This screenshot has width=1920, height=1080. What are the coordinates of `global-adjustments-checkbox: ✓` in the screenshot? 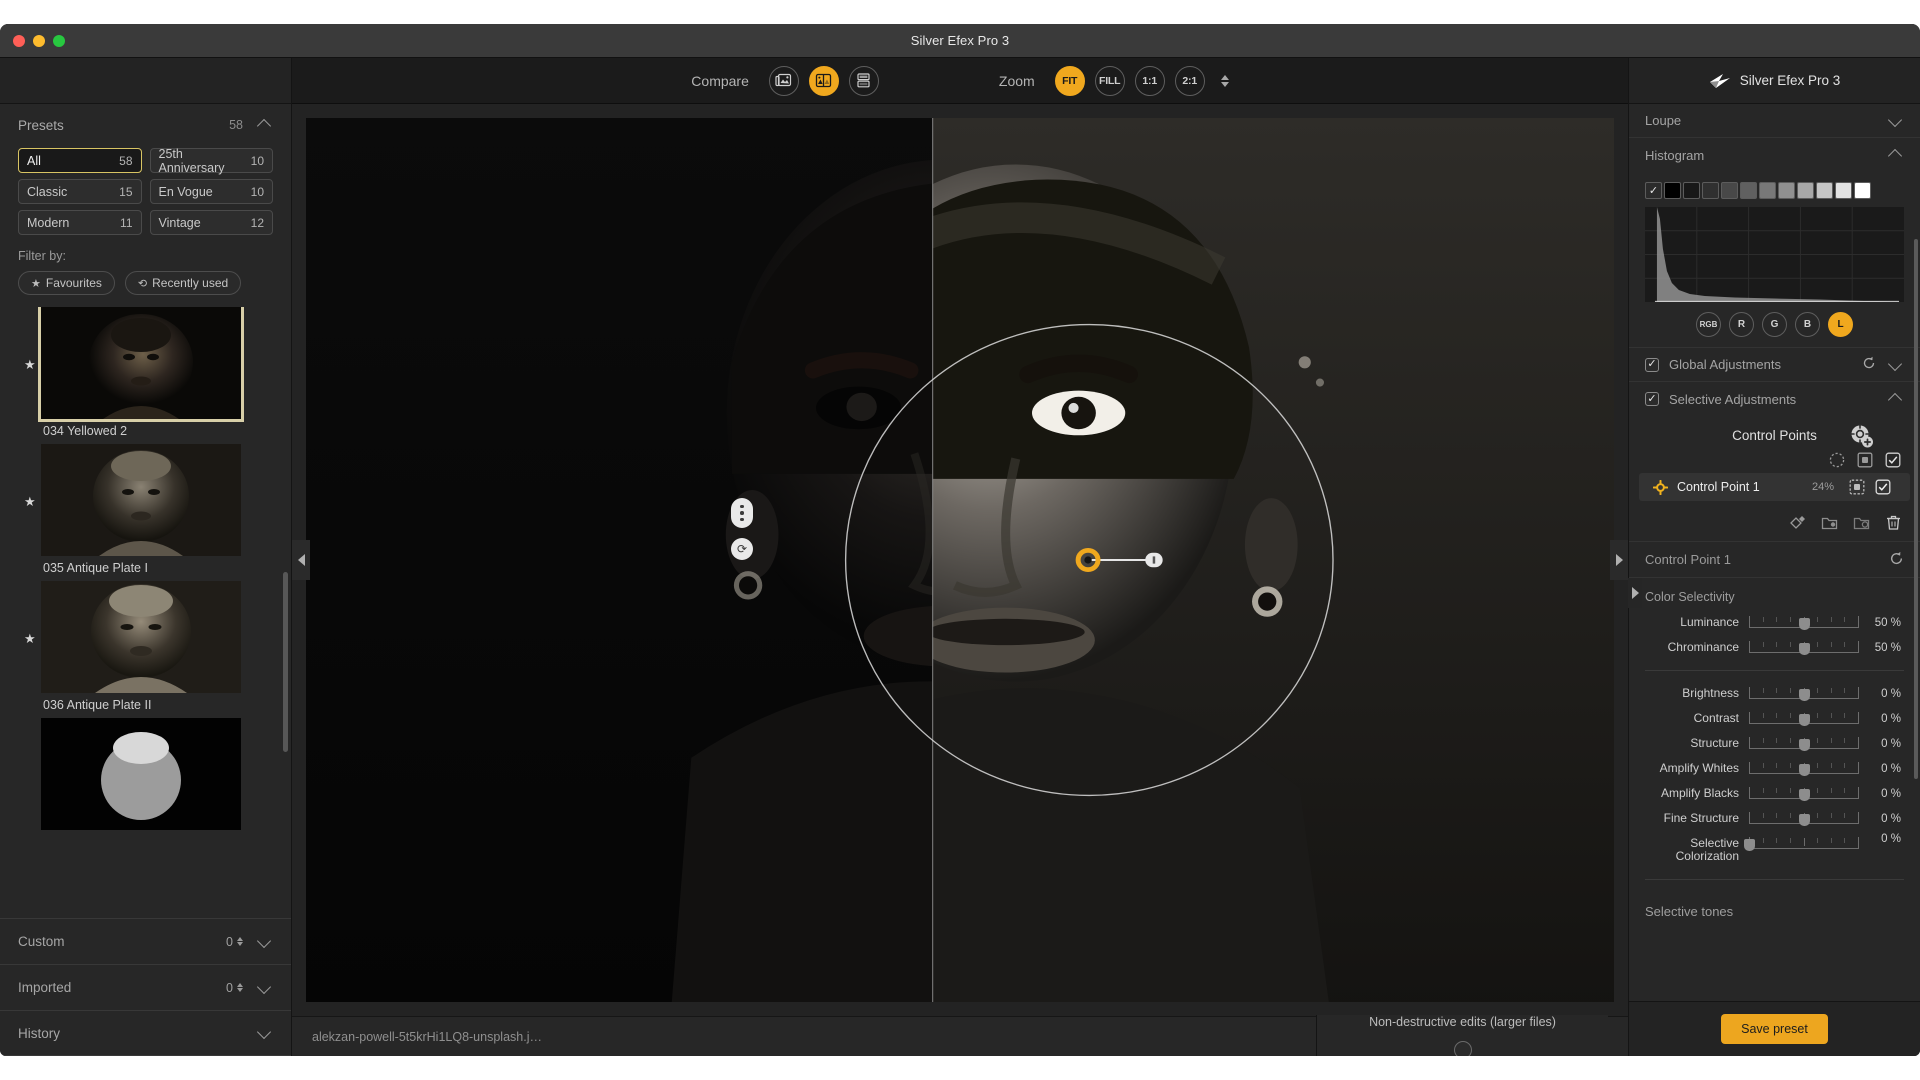 It's located at (1652, 364).